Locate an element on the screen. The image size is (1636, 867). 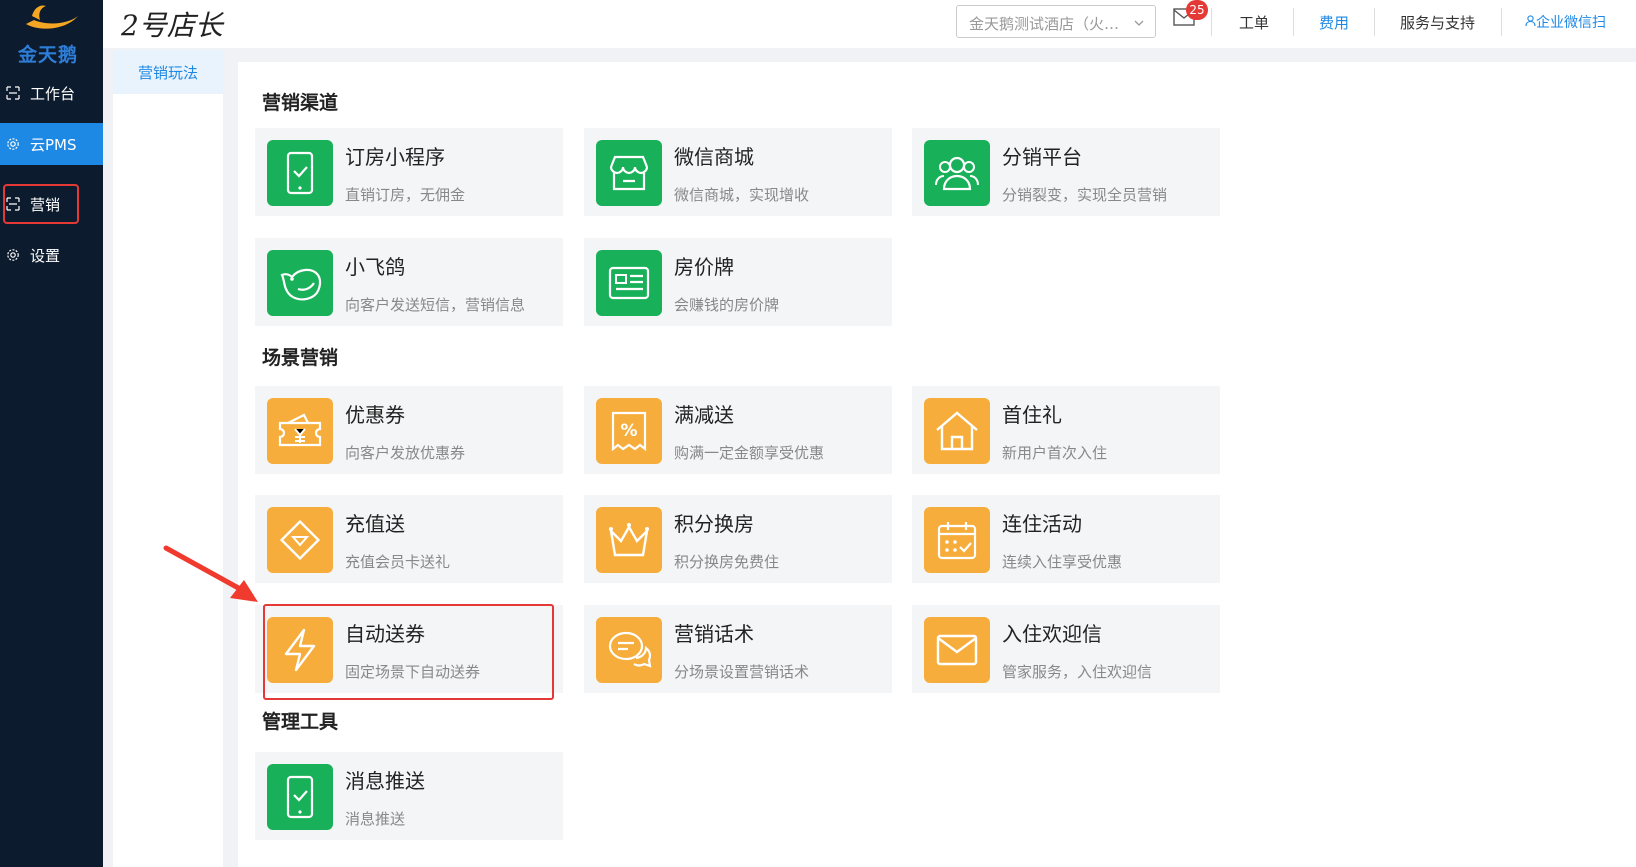
card-little-pigeon: 小飞鸽 向客户发送短信，营销信息 is located at coordinates (409, 282).